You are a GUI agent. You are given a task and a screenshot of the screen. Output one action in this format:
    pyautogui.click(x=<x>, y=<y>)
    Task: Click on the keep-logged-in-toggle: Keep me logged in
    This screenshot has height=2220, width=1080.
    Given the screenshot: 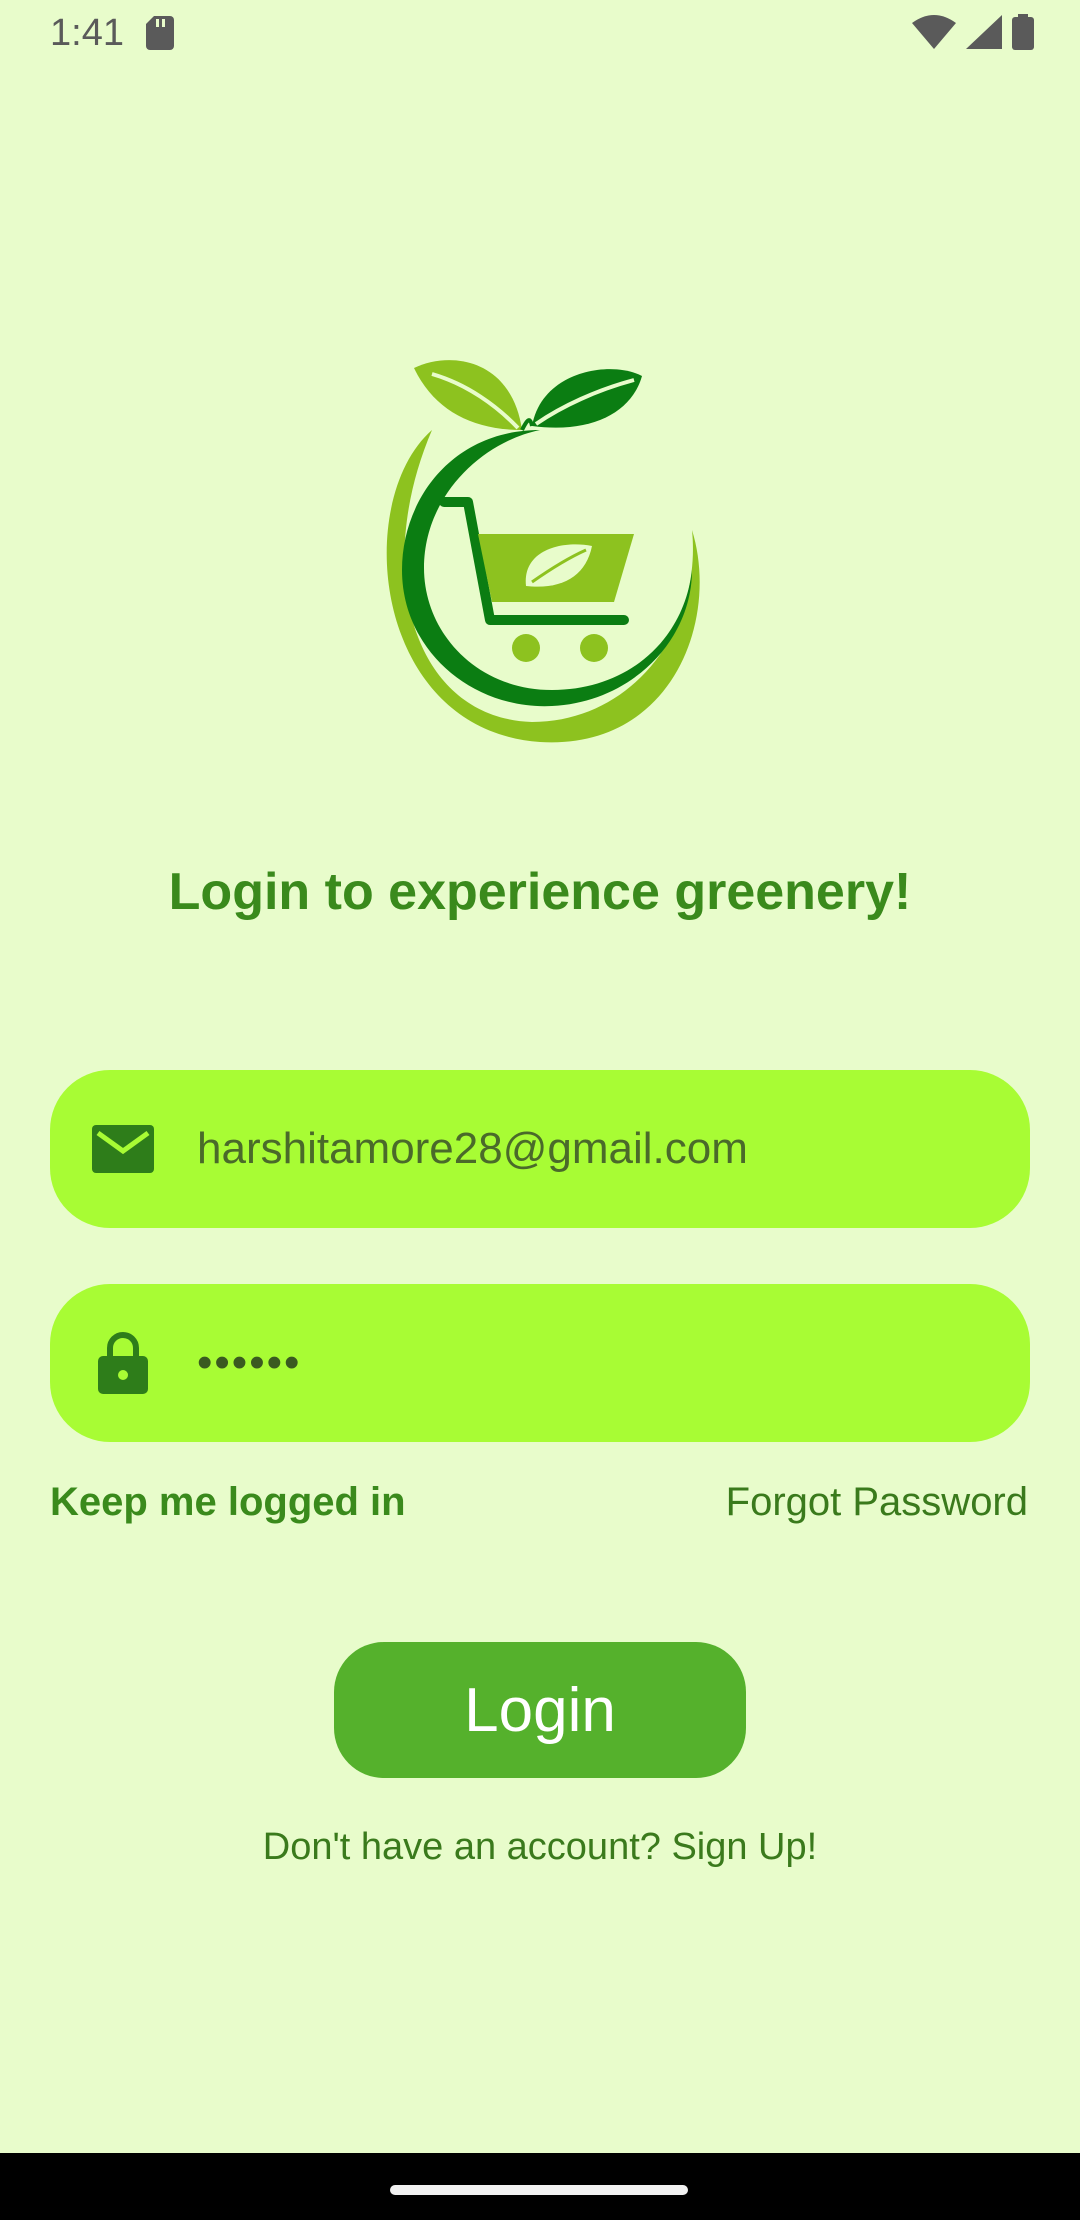 What is the action you would take?
    pyautogui.click(x=228, y=1502)
    